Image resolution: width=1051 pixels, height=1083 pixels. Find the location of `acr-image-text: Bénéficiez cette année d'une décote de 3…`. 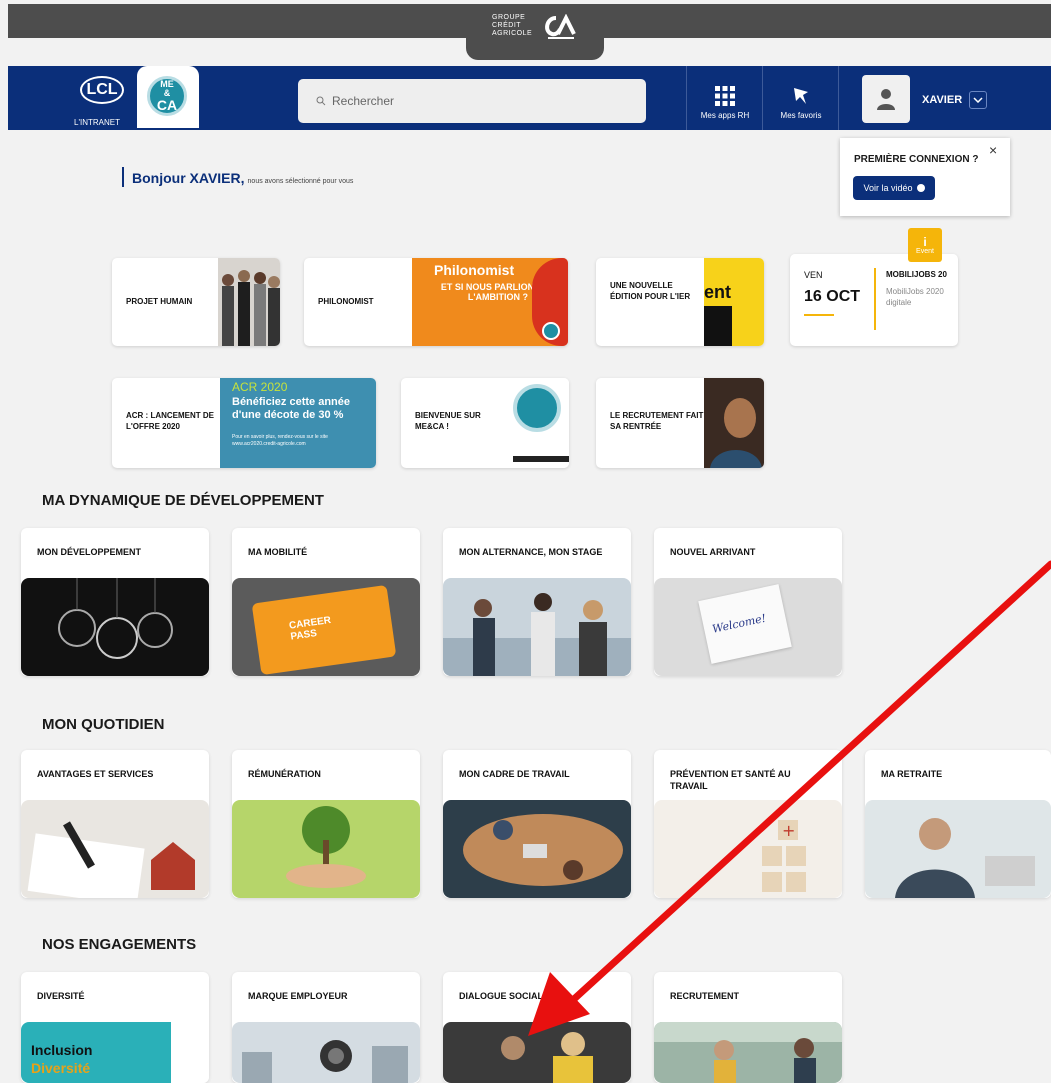

acr-image-text: Bénéficiez cette année d'une décote de 3… is located at coordinates (291, 408).